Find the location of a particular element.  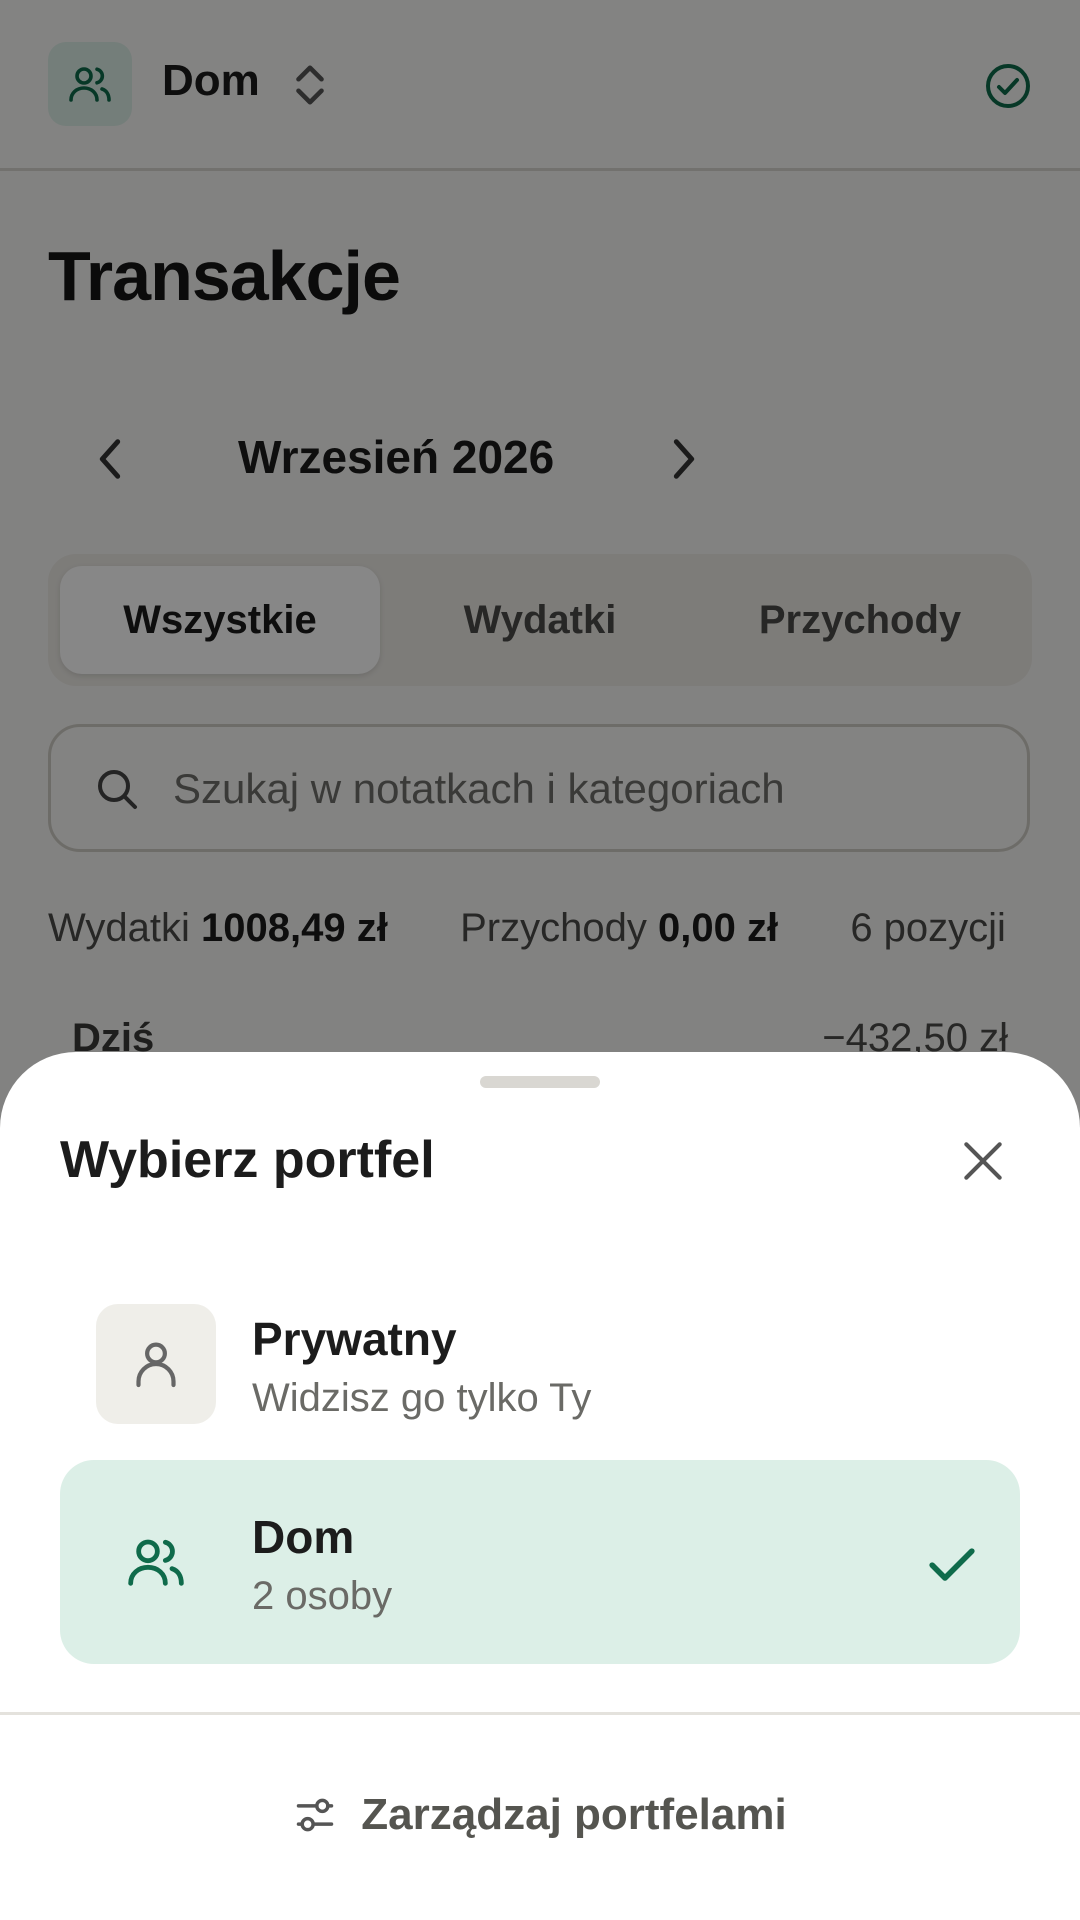

wallet-option-subtitle: Widzisz go tylko Ty is located at coordinates (422, 1398).